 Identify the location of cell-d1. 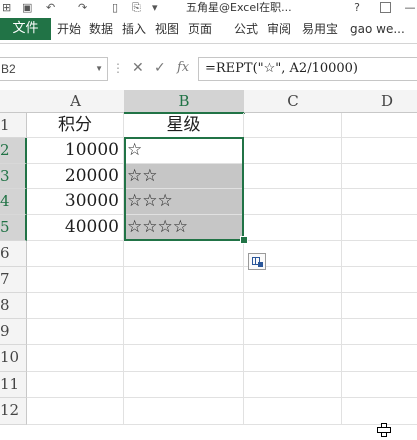
(379, 125).